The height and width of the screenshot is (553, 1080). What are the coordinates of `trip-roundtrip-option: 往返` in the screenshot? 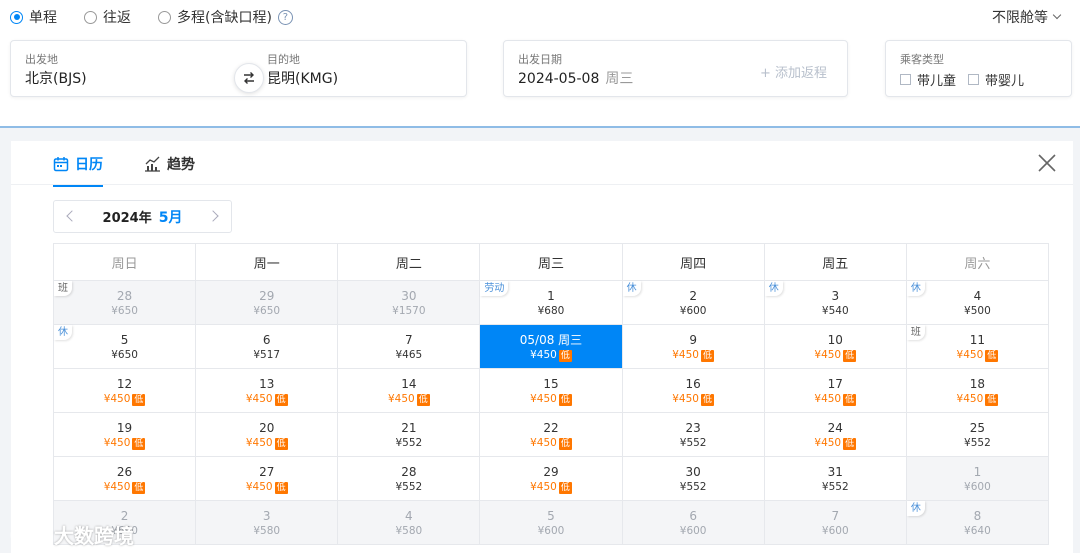 It's located at (107, 17).